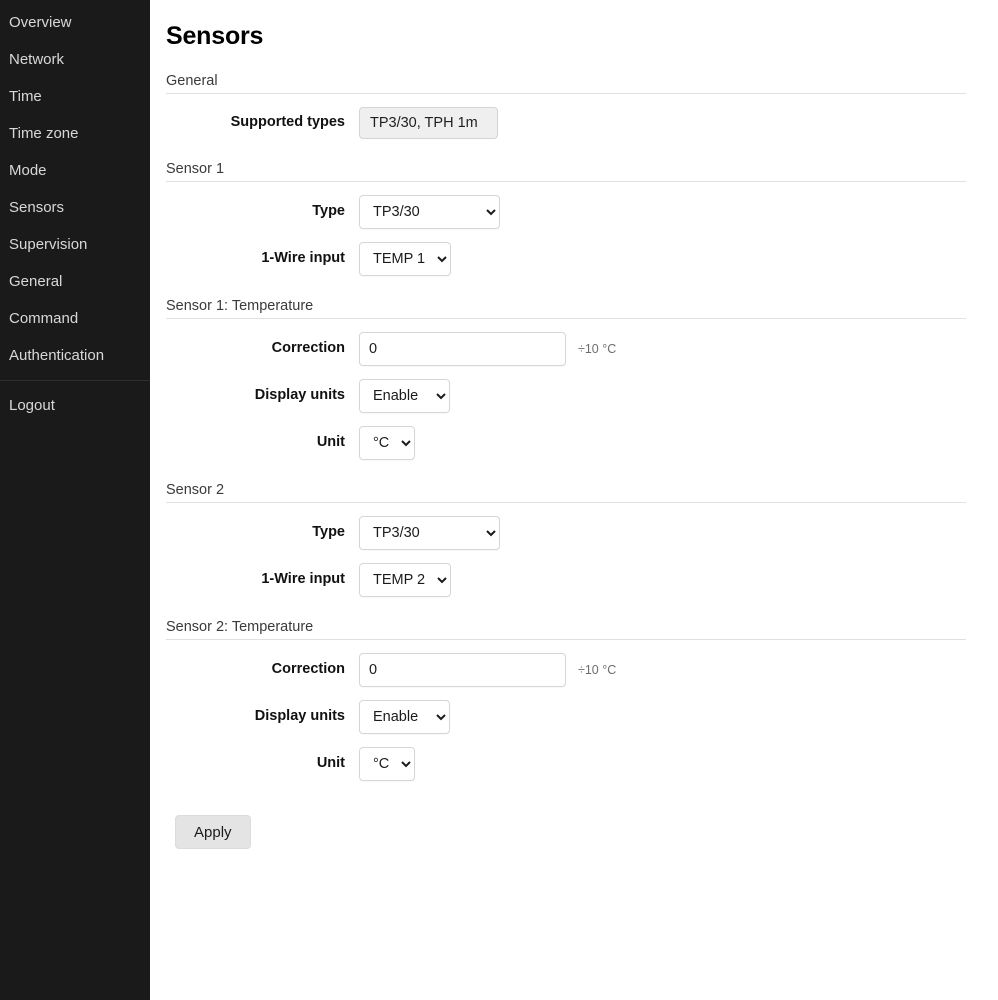 Image resolution: width=998 pixels, height=1000 pixels. I want to click on sensor2-display-units-select: EnableDisable, so click(404, 717).